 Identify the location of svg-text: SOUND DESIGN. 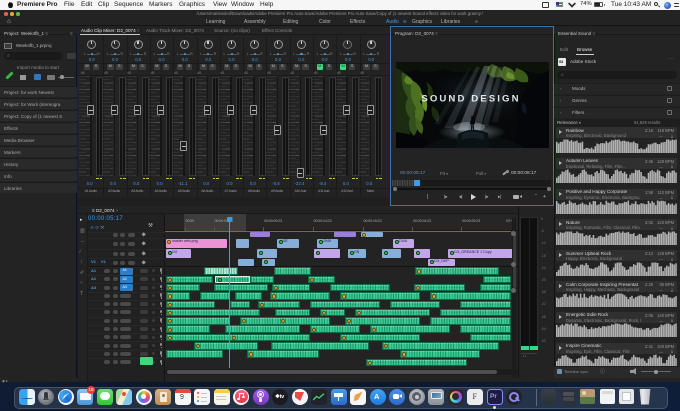
(470, 99).